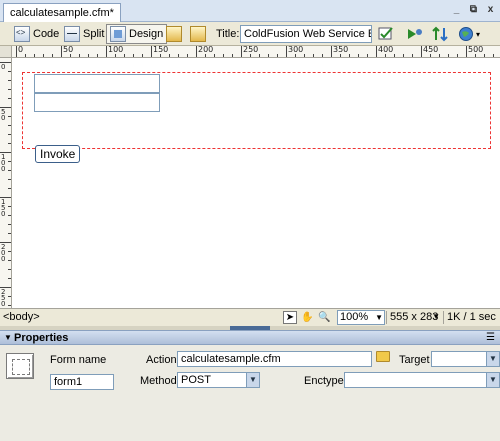 This screenshot has width=500, height=441. Describe the element at coordinates (476, 50) in the screenshot. I see `ruler-label: 500` at that location.